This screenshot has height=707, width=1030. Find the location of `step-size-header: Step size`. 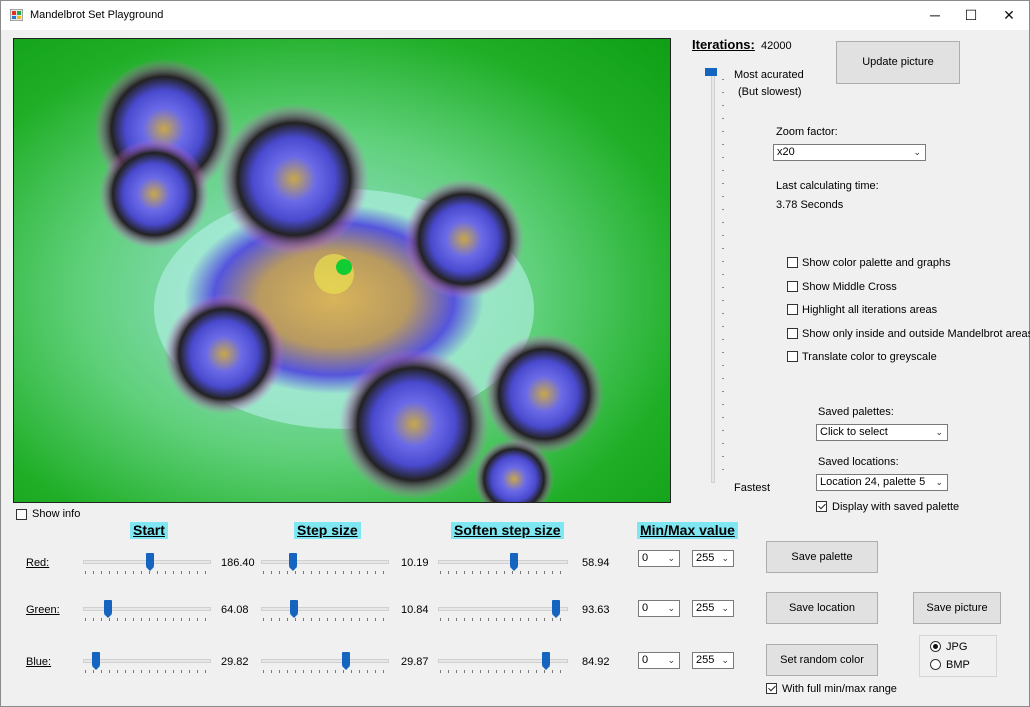

step-size-header: Step size is located at coordinates (327, 530).